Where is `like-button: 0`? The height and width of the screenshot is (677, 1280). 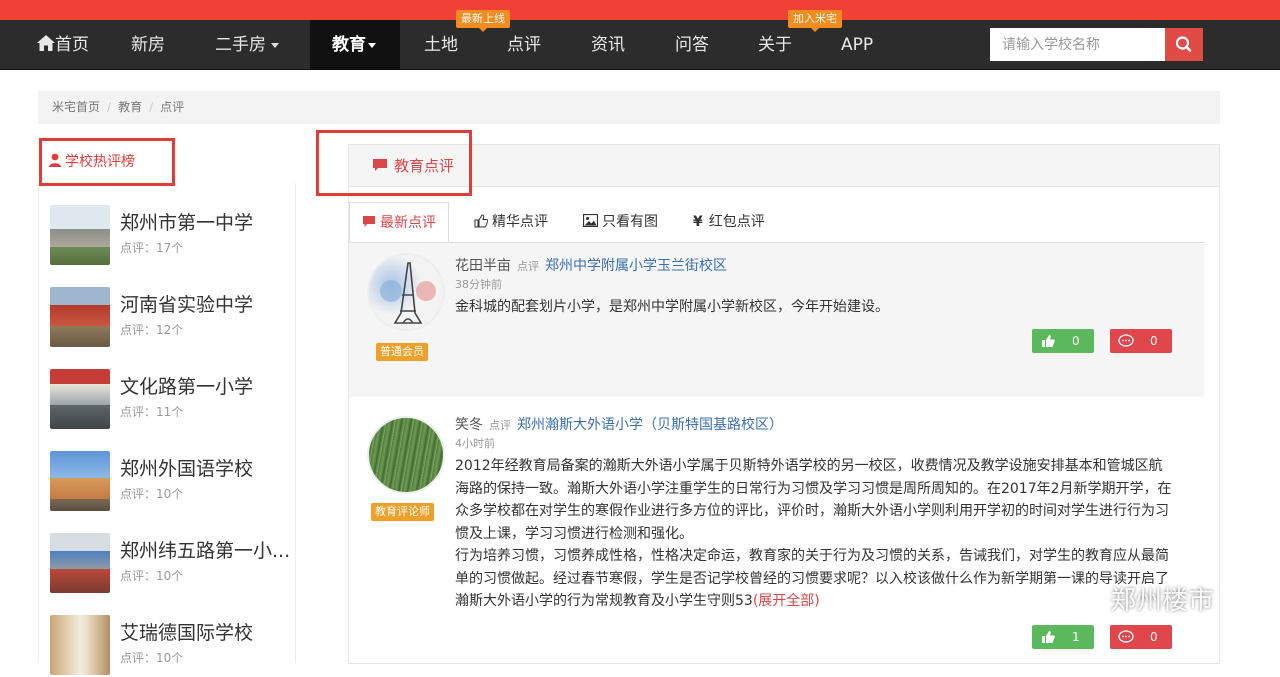 like-button: 0 is located at coordinates (1063, 341).